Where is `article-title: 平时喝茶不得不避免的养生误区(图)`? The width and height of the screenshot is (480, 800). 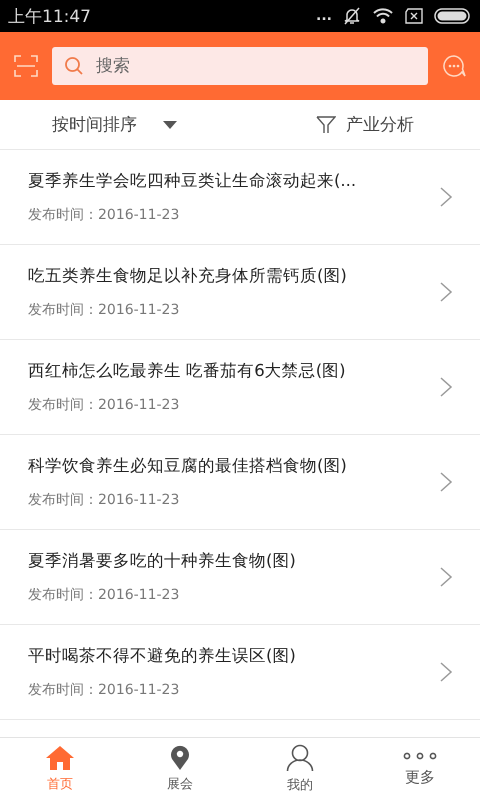 article-title: 平时喝茶不得不避免的养生误区(图) is located at coordinates (162, 656).